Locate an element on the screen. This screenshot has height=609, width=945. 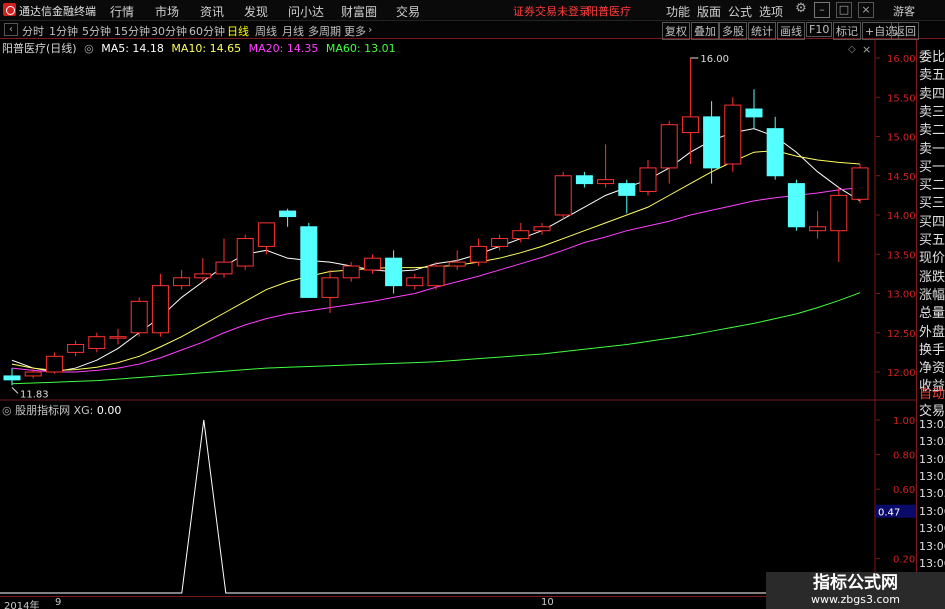
watermark-title: 指标公式网 is located at coordinates (855, 583).